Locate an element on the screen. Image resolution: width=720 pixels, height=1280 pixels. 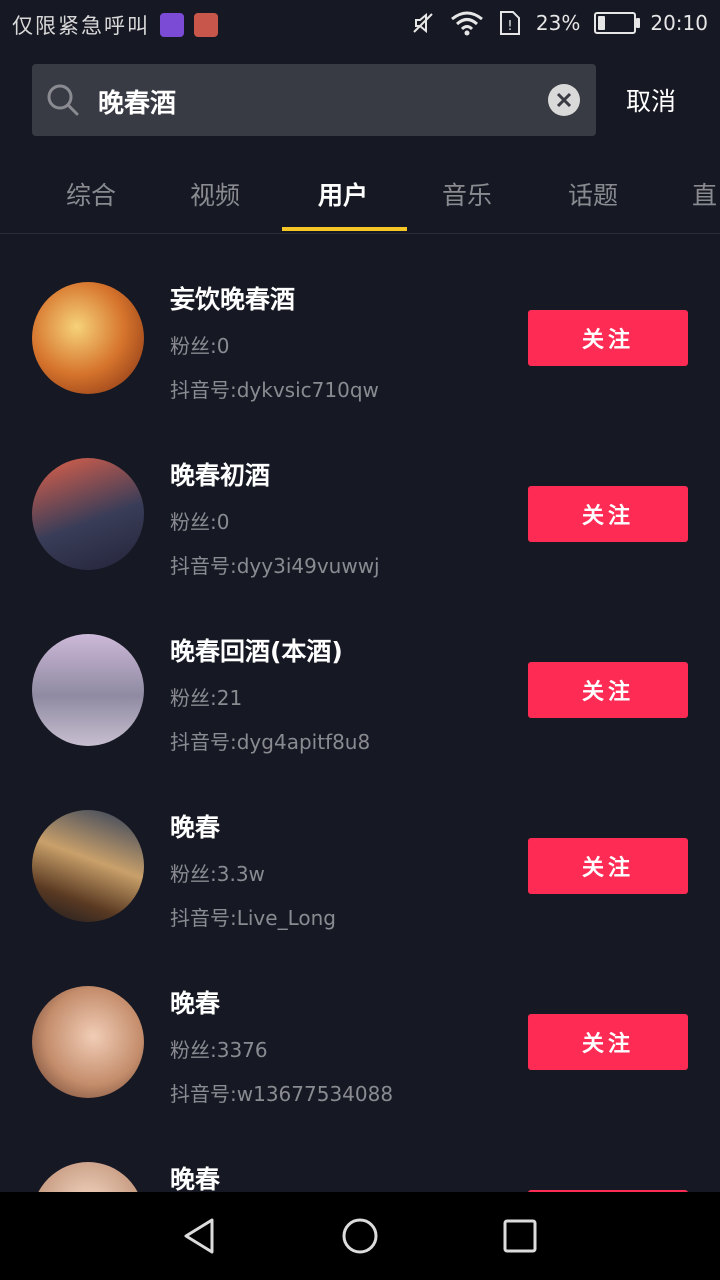
list-item: 晚春回酒(本酒) 粉丝:21 抖音号:dyg4apitf8u8 关注 is located at coordinates (360, 722).